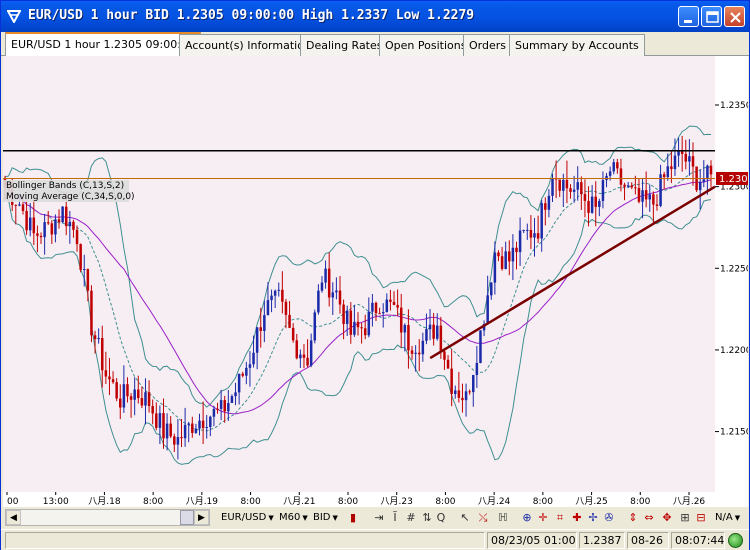  What do you see at coordinates (727, 518) in the screenshot?
I see `na-select: N/A ▼` at bounding box center [727, 518].